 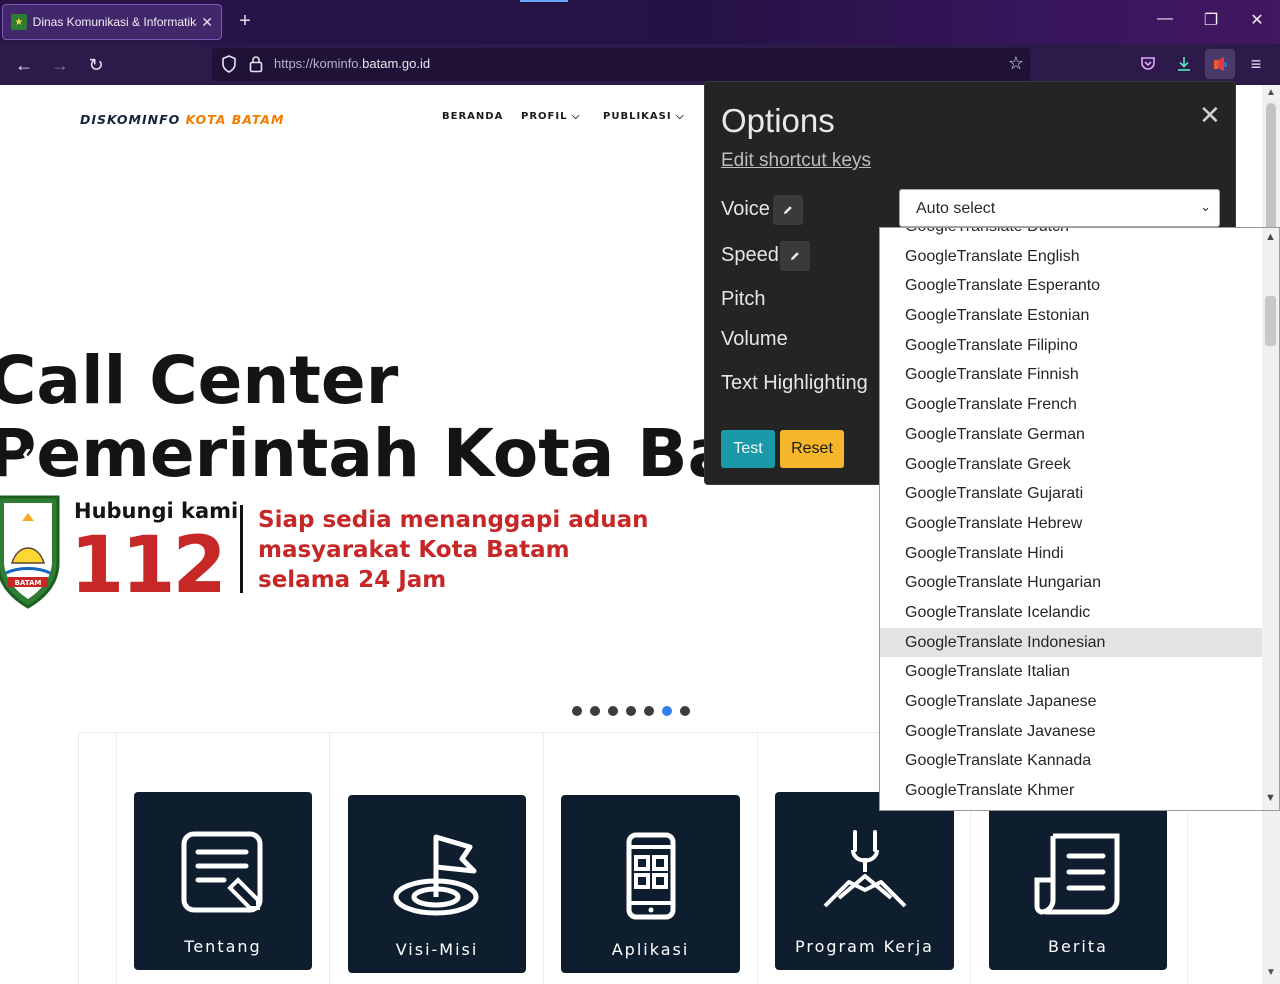 I want to click on hero-divider, so click(x=241, y=549).